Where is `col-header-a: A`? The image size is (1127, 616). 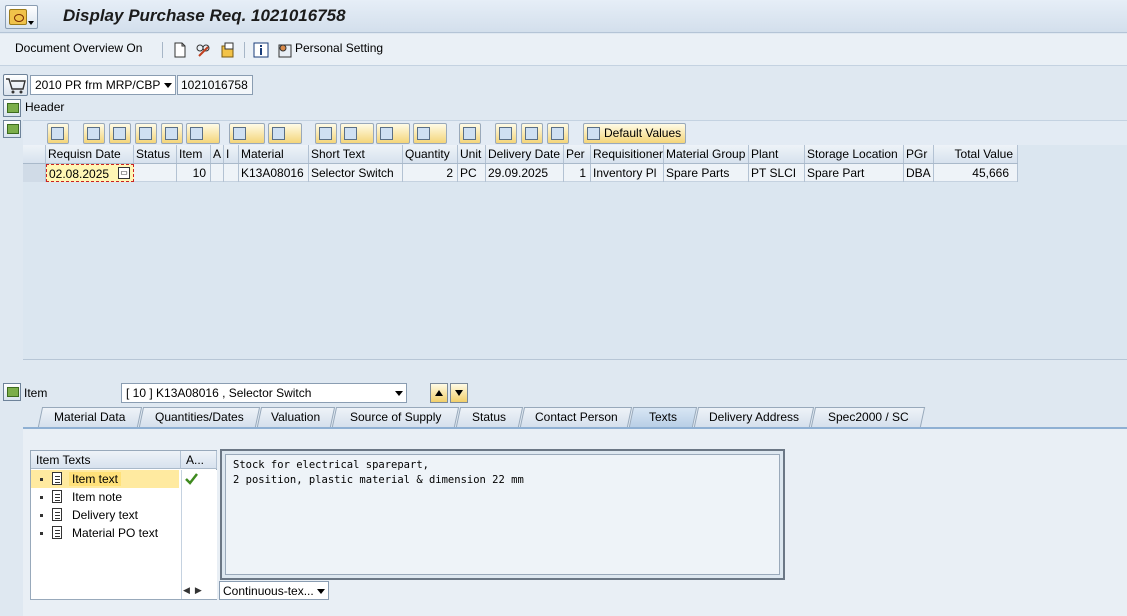
col-header-a: A is located at coordinates (217, 154).